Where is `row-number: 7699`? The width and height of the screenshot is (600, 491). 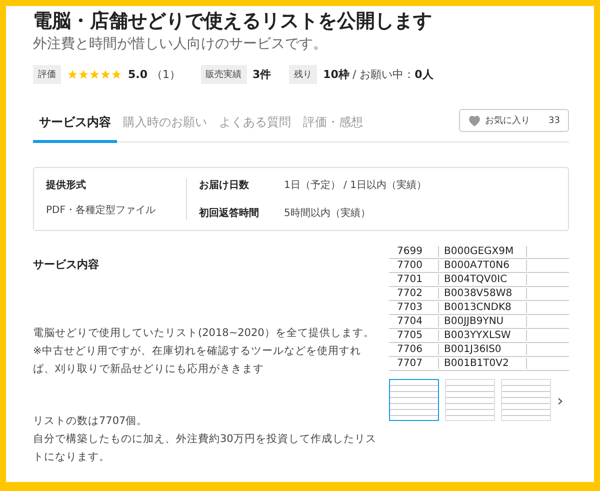
row-number: 7699 is located at coordinates (414, 251).